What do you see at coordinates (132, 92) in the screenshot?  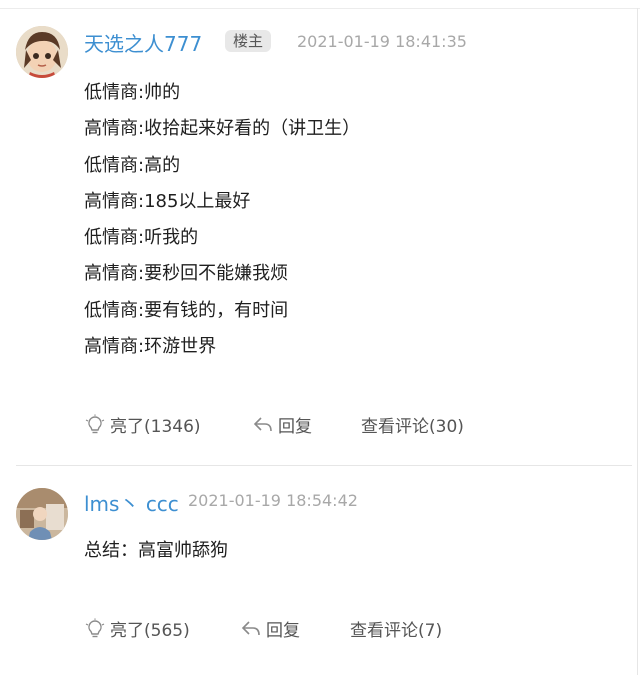 I see `comment-line: 低情商:帅的` at bounding box center [132, 92].